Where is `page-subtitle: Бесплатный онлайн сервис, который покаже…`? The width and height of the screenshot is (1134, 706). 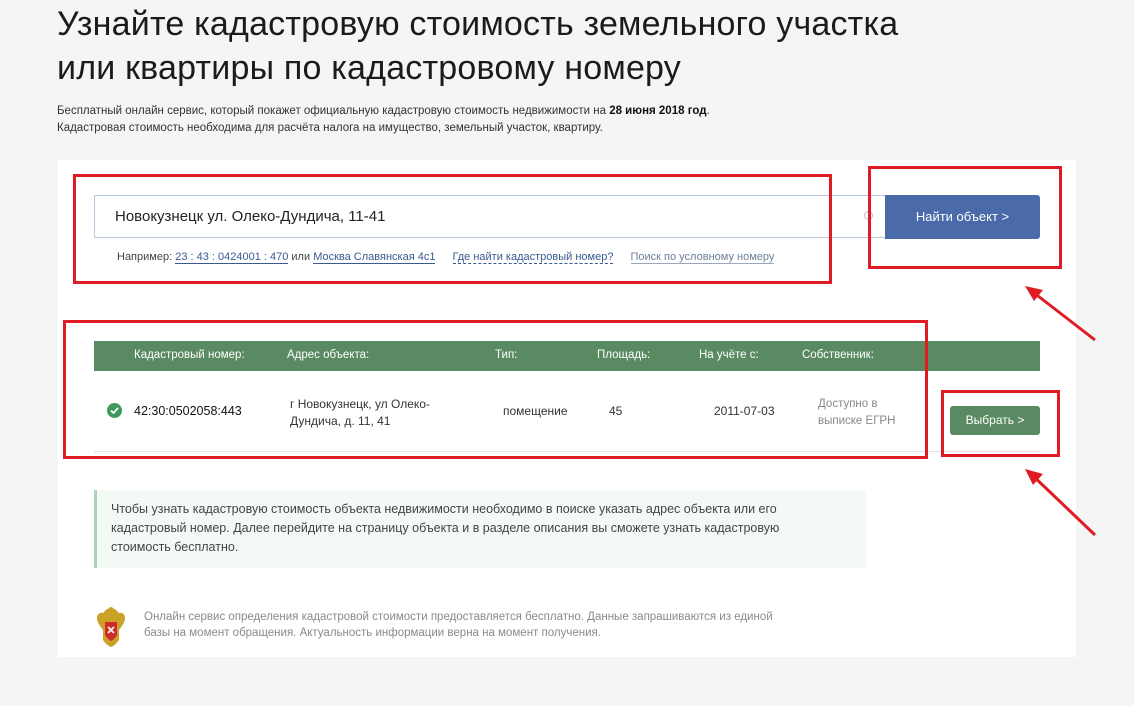
page-subtitle: Бесплатный онлайн сервис, который покаже… is located at coordinates (507, 120).